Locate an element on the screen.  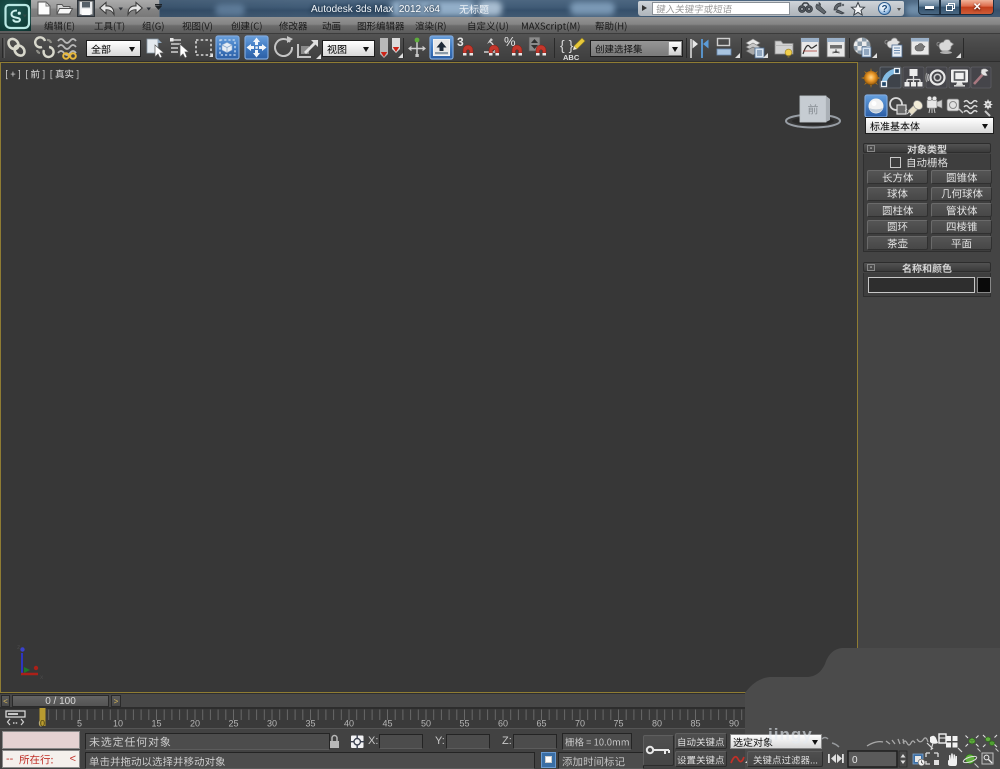
svg-text: 30 is located at coordinates (272, 724).